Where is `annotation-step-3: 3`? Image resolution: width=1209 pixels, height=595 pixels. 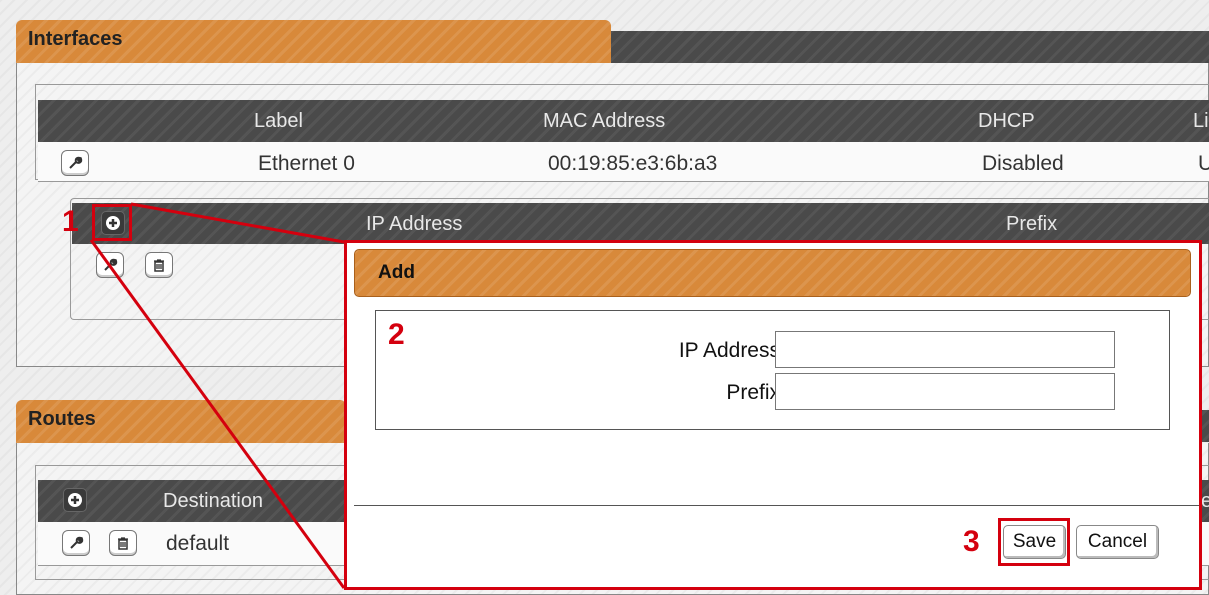
annotation-step-3: 3 is located at coordinates (971, 541).